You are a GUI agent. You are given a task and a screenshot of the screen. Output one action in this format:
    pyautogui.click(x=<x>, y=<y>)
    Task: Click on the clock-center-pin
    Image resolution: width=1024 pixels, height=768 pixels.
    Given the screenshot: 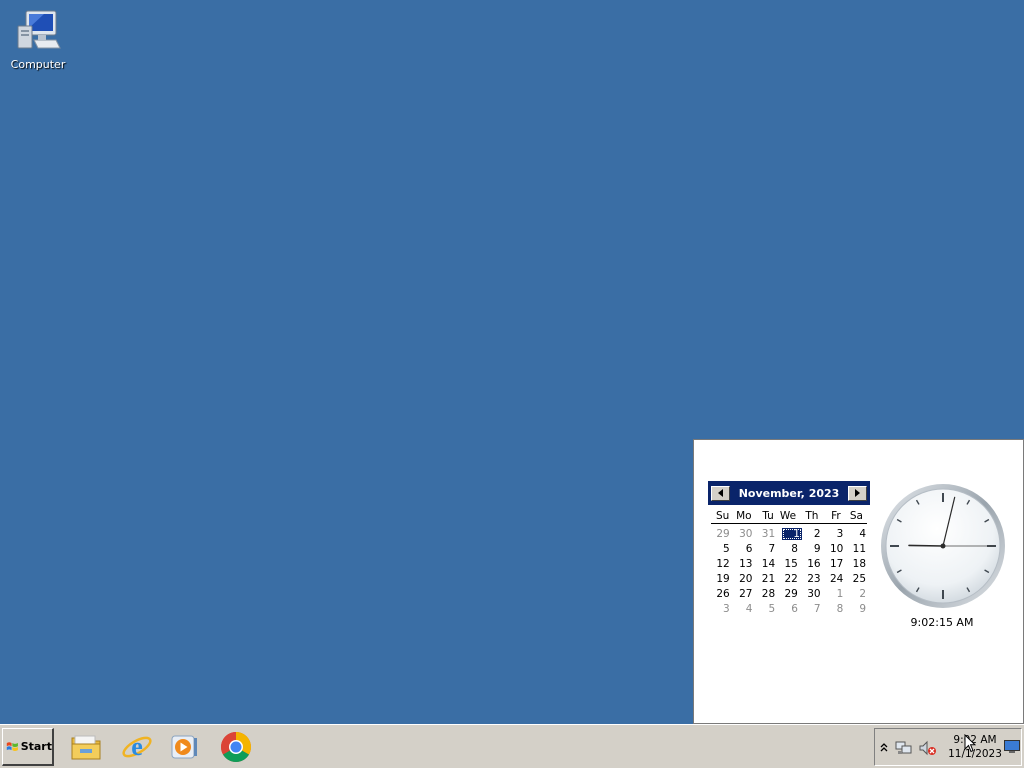 What is the action you would take?
    pyautogui.click(x=943, y=546)
    